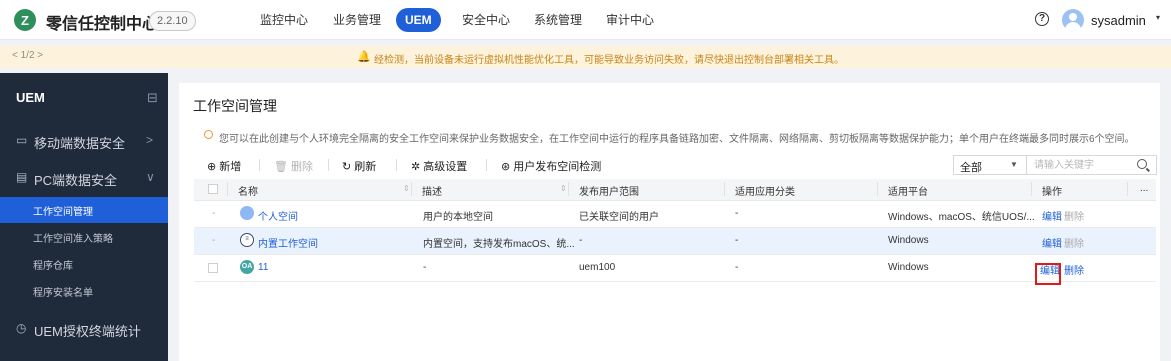 Image resolution: width=1171 pixels, height=361 pixels. Describe the element at coordinates (208, 134) in the screenshot. I see `info-icon` at that location.